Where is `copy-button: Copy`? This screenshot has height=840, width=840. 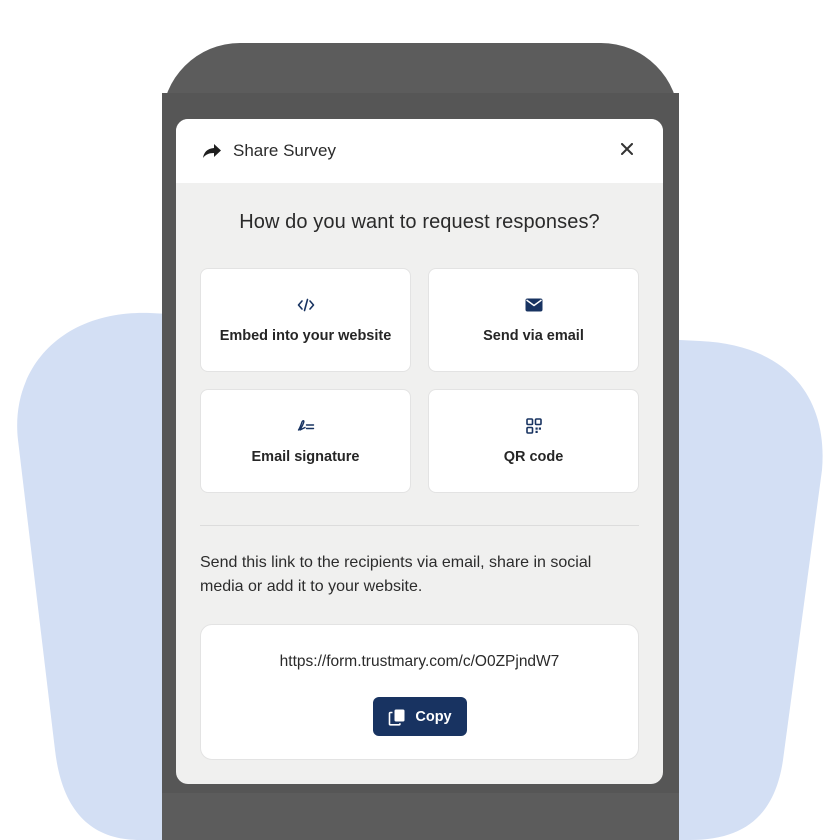
copy-button: Copy is located at coordinates (420, 716).